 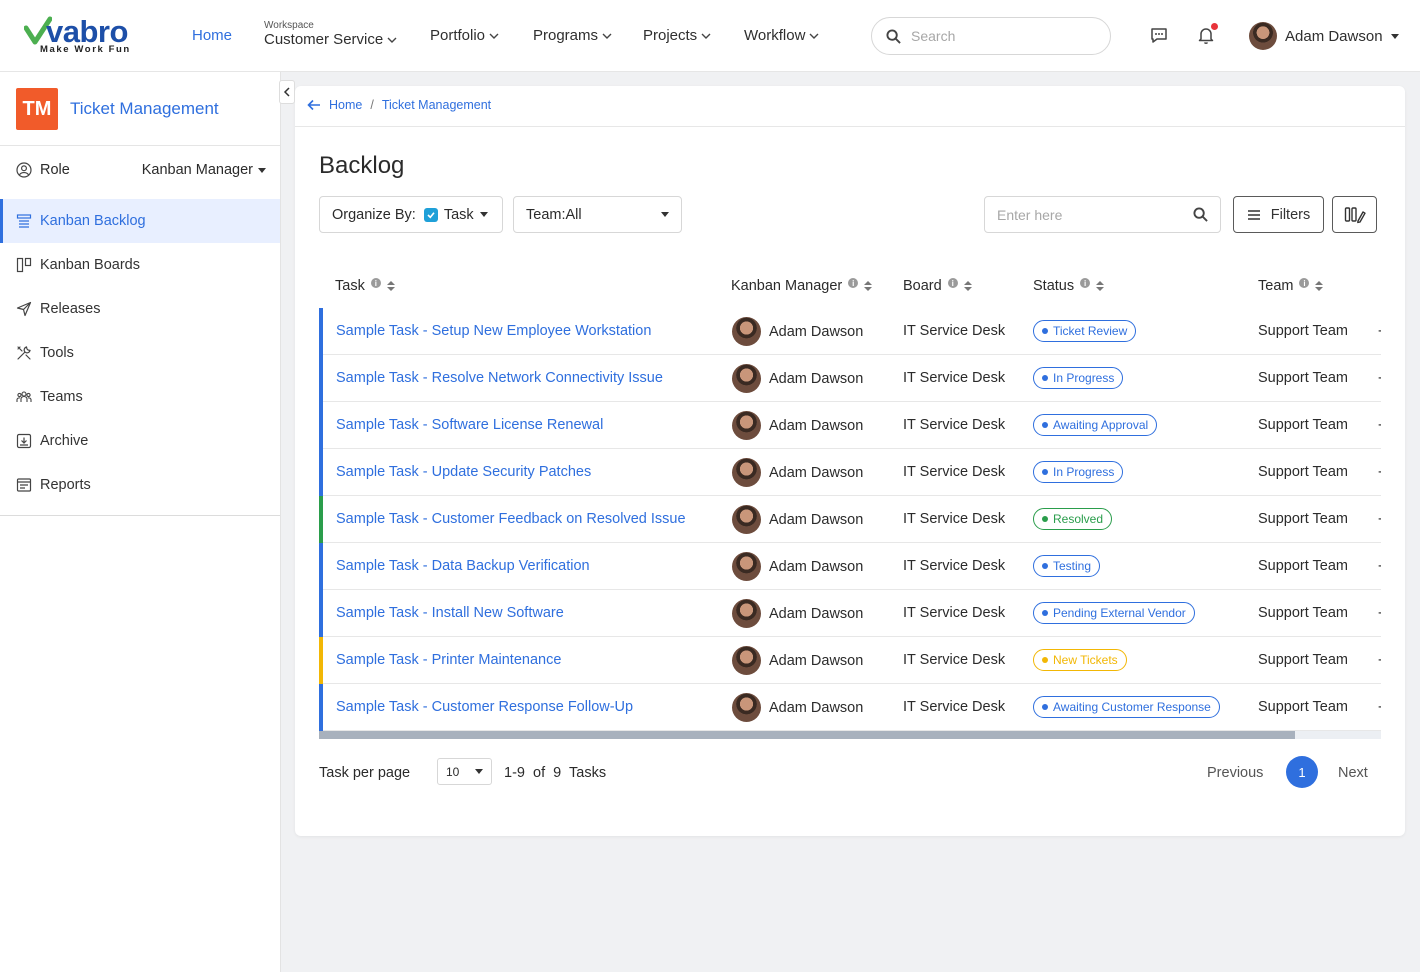 I want to click on global-search-input, so click(x=1001, y=36).